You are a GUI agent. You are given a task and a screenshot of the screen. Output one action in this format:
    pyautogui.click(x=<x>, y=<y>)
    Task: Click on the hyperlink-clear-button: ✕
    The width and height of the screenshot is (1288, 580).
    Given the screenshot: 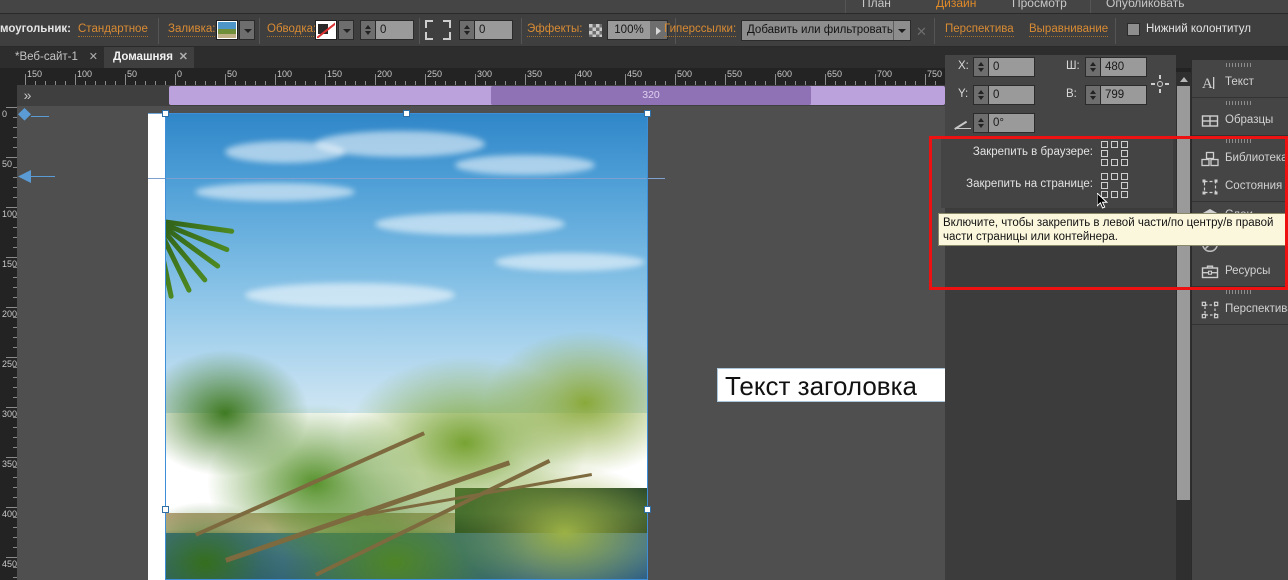 What is the action you would take?
    pyautogui.click(x=921, y=32)
    